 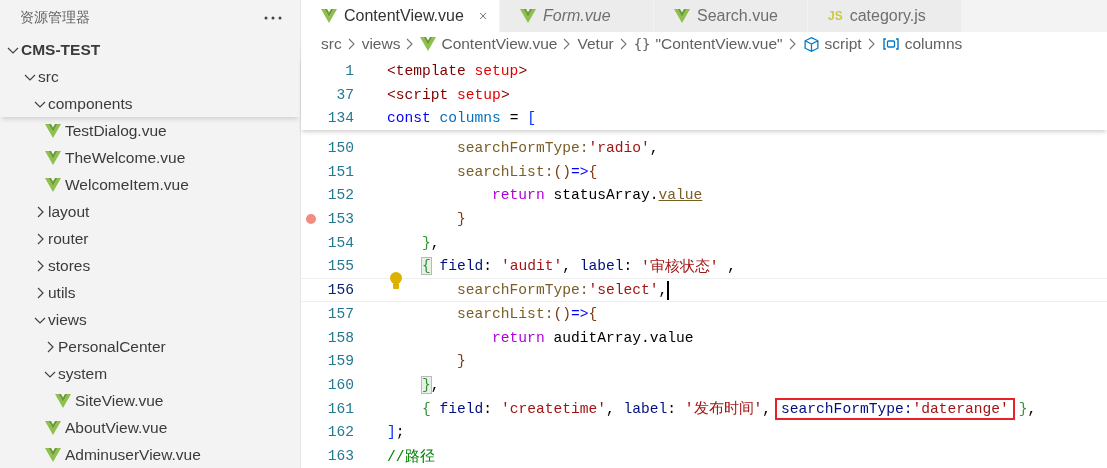 What do you see at coordinates (340, 456) in the screenshot?
I see `line-number: 163` at bounding box center [340, 456].